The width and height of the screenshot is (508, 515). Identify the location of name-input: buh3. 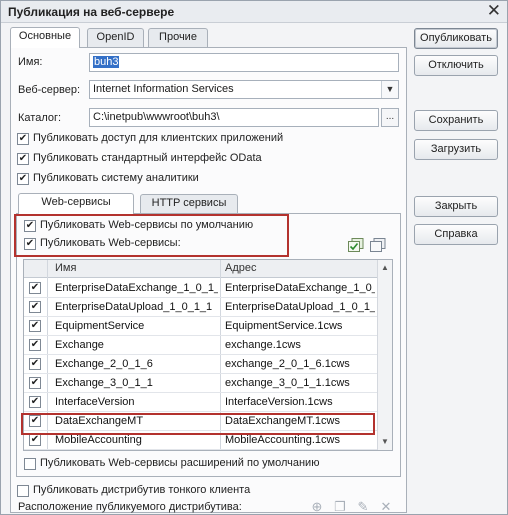
(244, 62).